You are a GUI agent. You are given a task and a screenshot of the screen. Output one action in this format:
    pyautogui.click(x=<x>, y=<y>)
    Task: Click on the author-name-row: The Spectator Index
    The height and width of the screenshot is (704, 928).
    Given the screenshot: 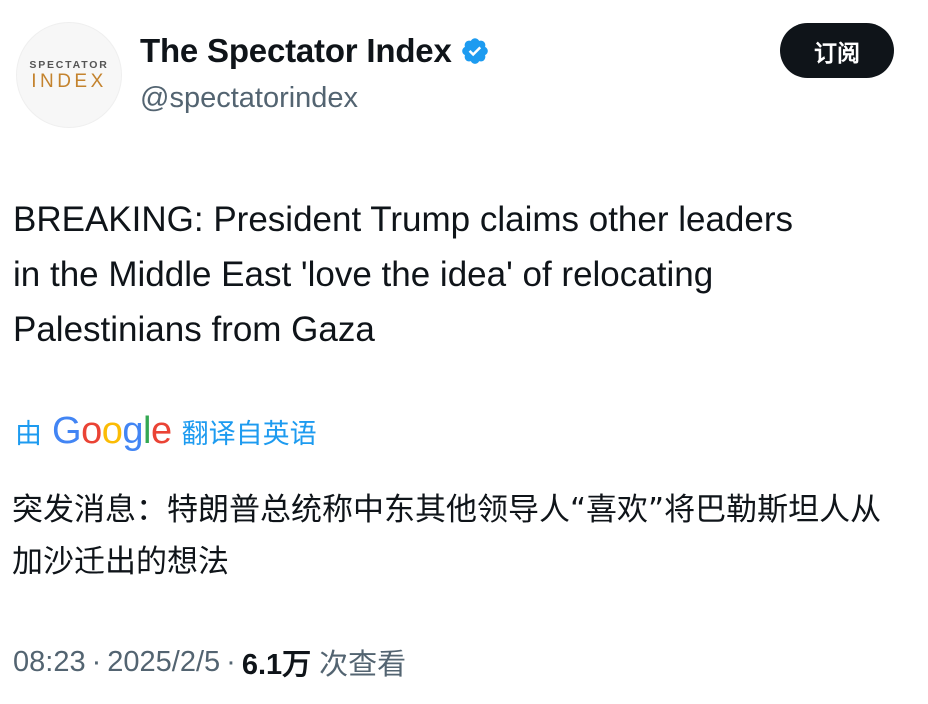 What is the action you would take?
    pyautogui.click(x=315, y=51)
    